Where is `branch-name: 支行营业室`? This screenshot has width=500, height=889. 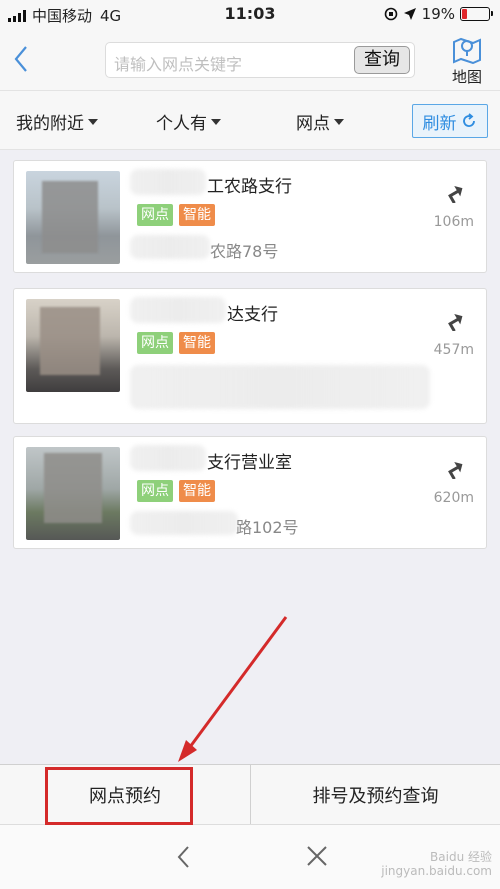
branch-name: 支行营业室 is located at coordinates (249, 463).